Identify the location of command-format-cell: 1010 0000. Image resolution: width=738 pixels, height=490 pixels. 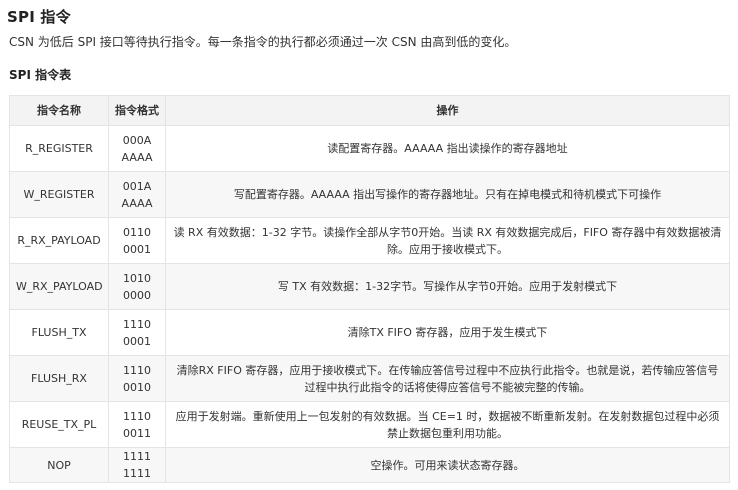
(137, 286).